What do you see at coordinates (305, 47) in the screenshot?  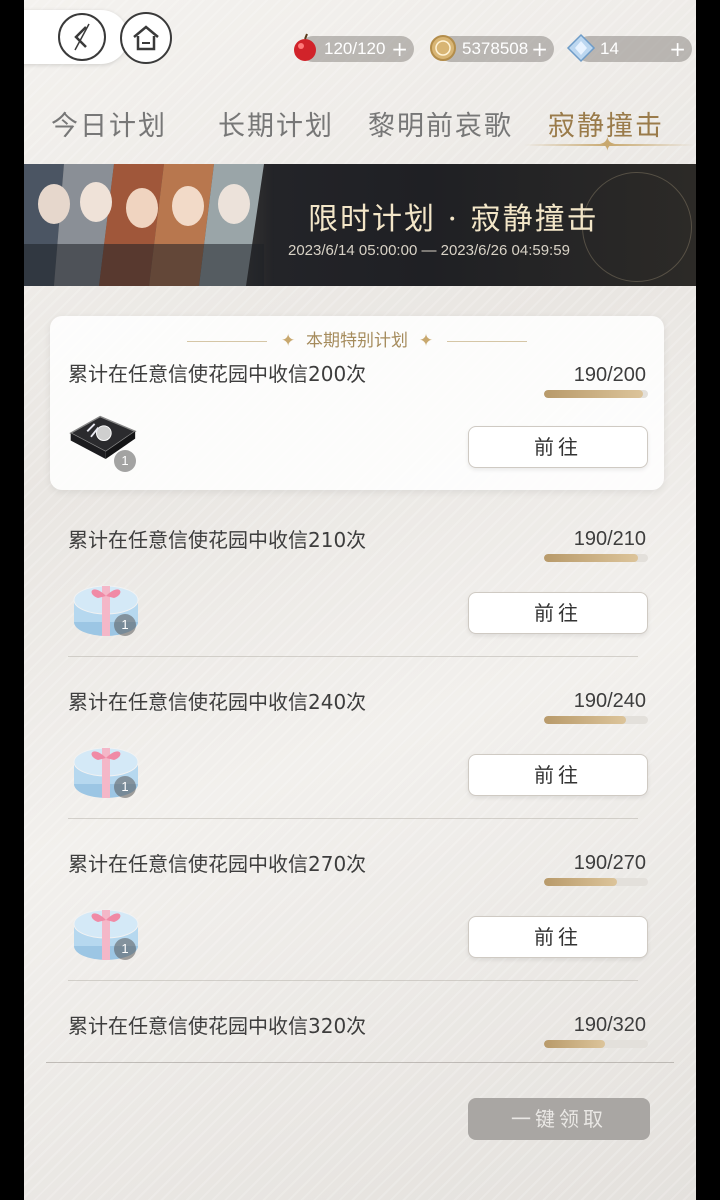 I see `apple-icon` at bounding box center [305, 47].